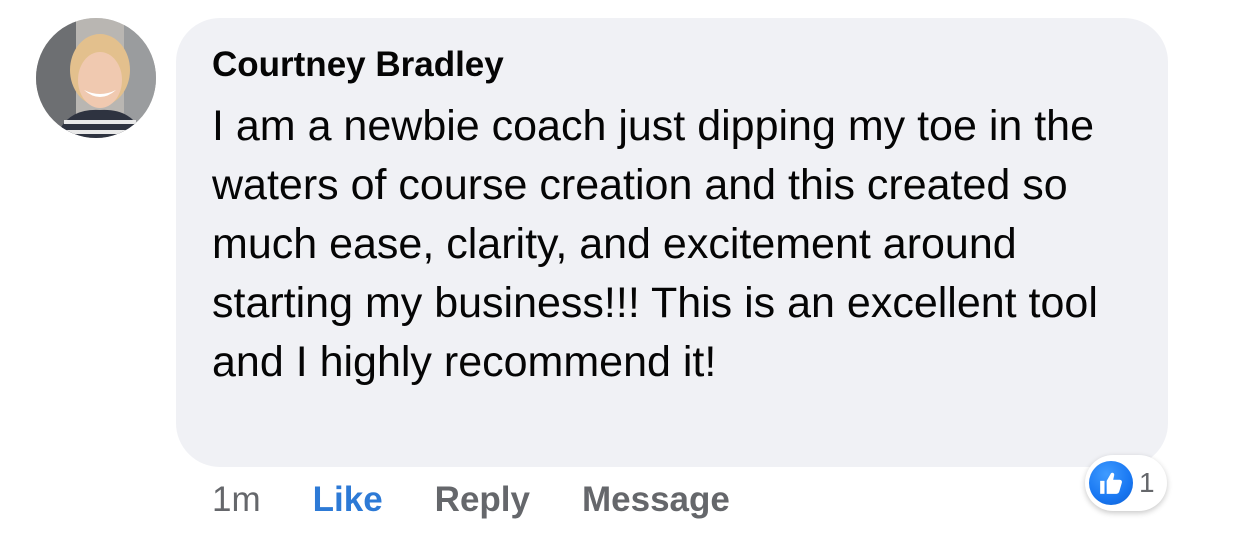 The width and height of the screenshot is (1242, 533). Describe the element at coordinates (1147, 482) in the screenshot. I see `reaction-count: 1` at that location.